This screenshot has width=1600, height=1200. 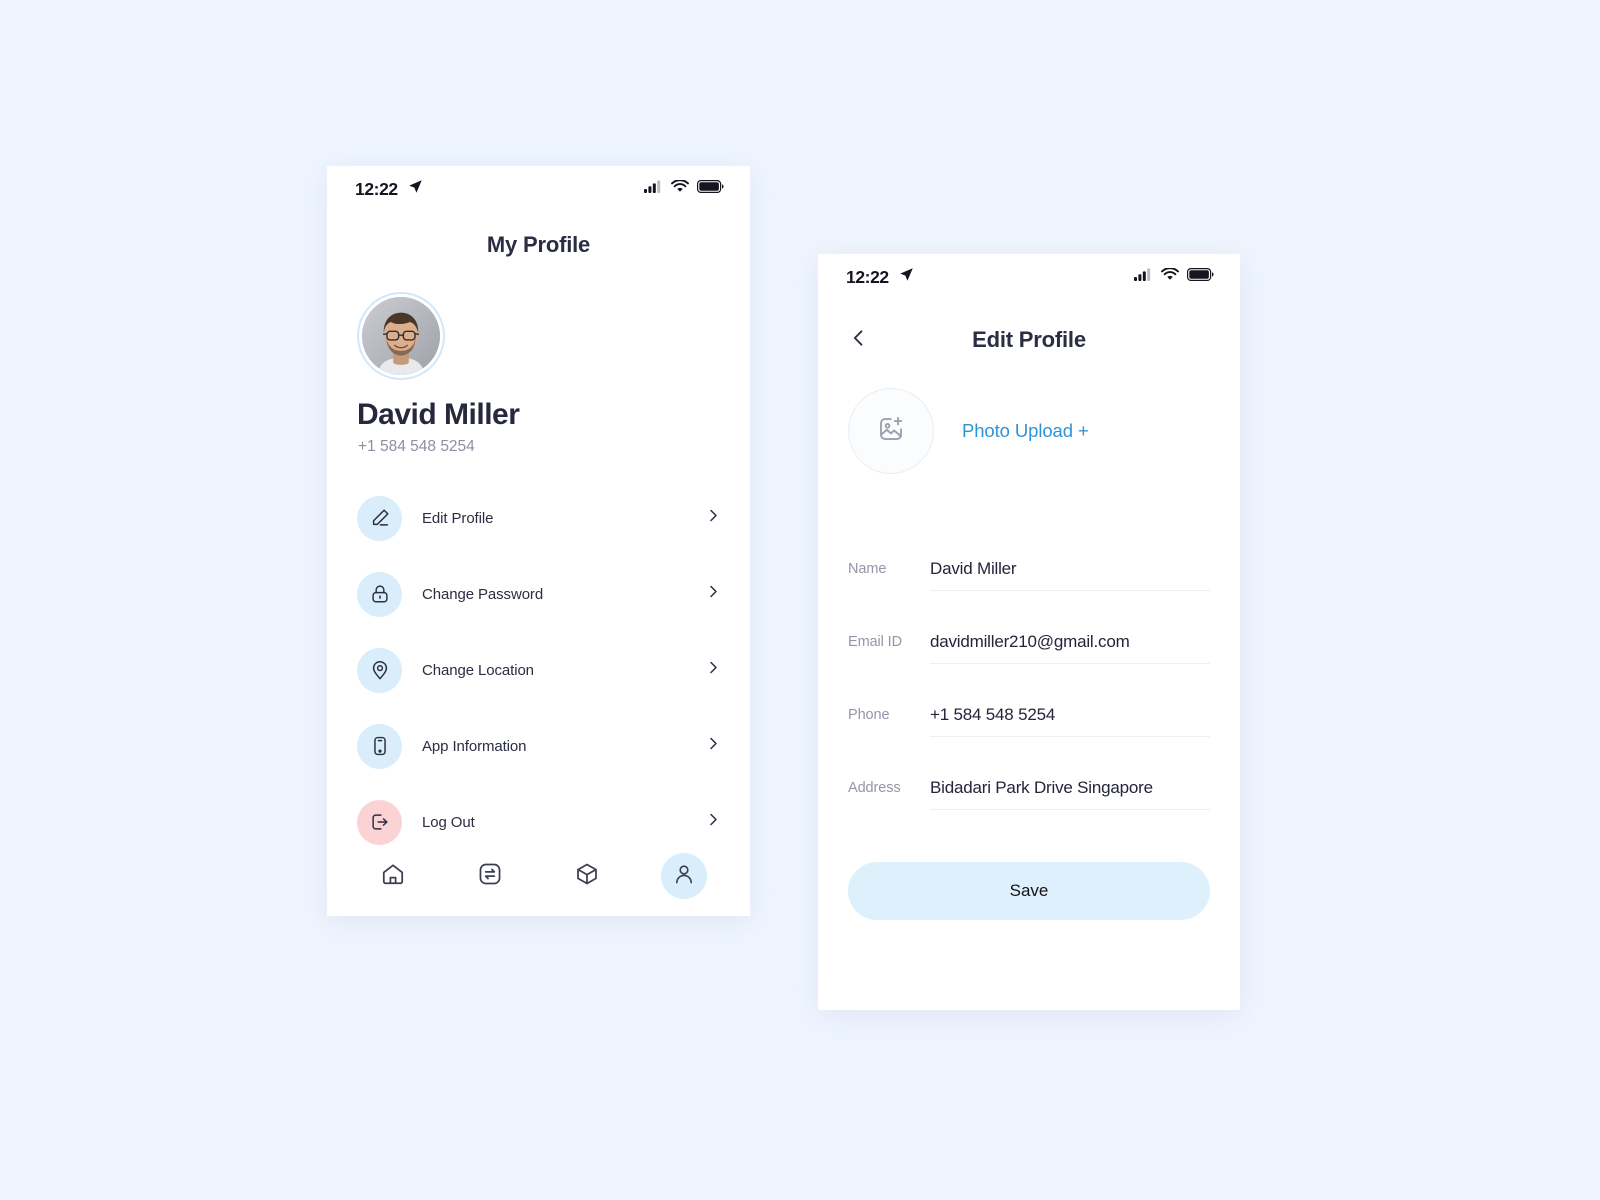 I want to click on menu-item-app-information: App Information, so click(x=538, y=746).